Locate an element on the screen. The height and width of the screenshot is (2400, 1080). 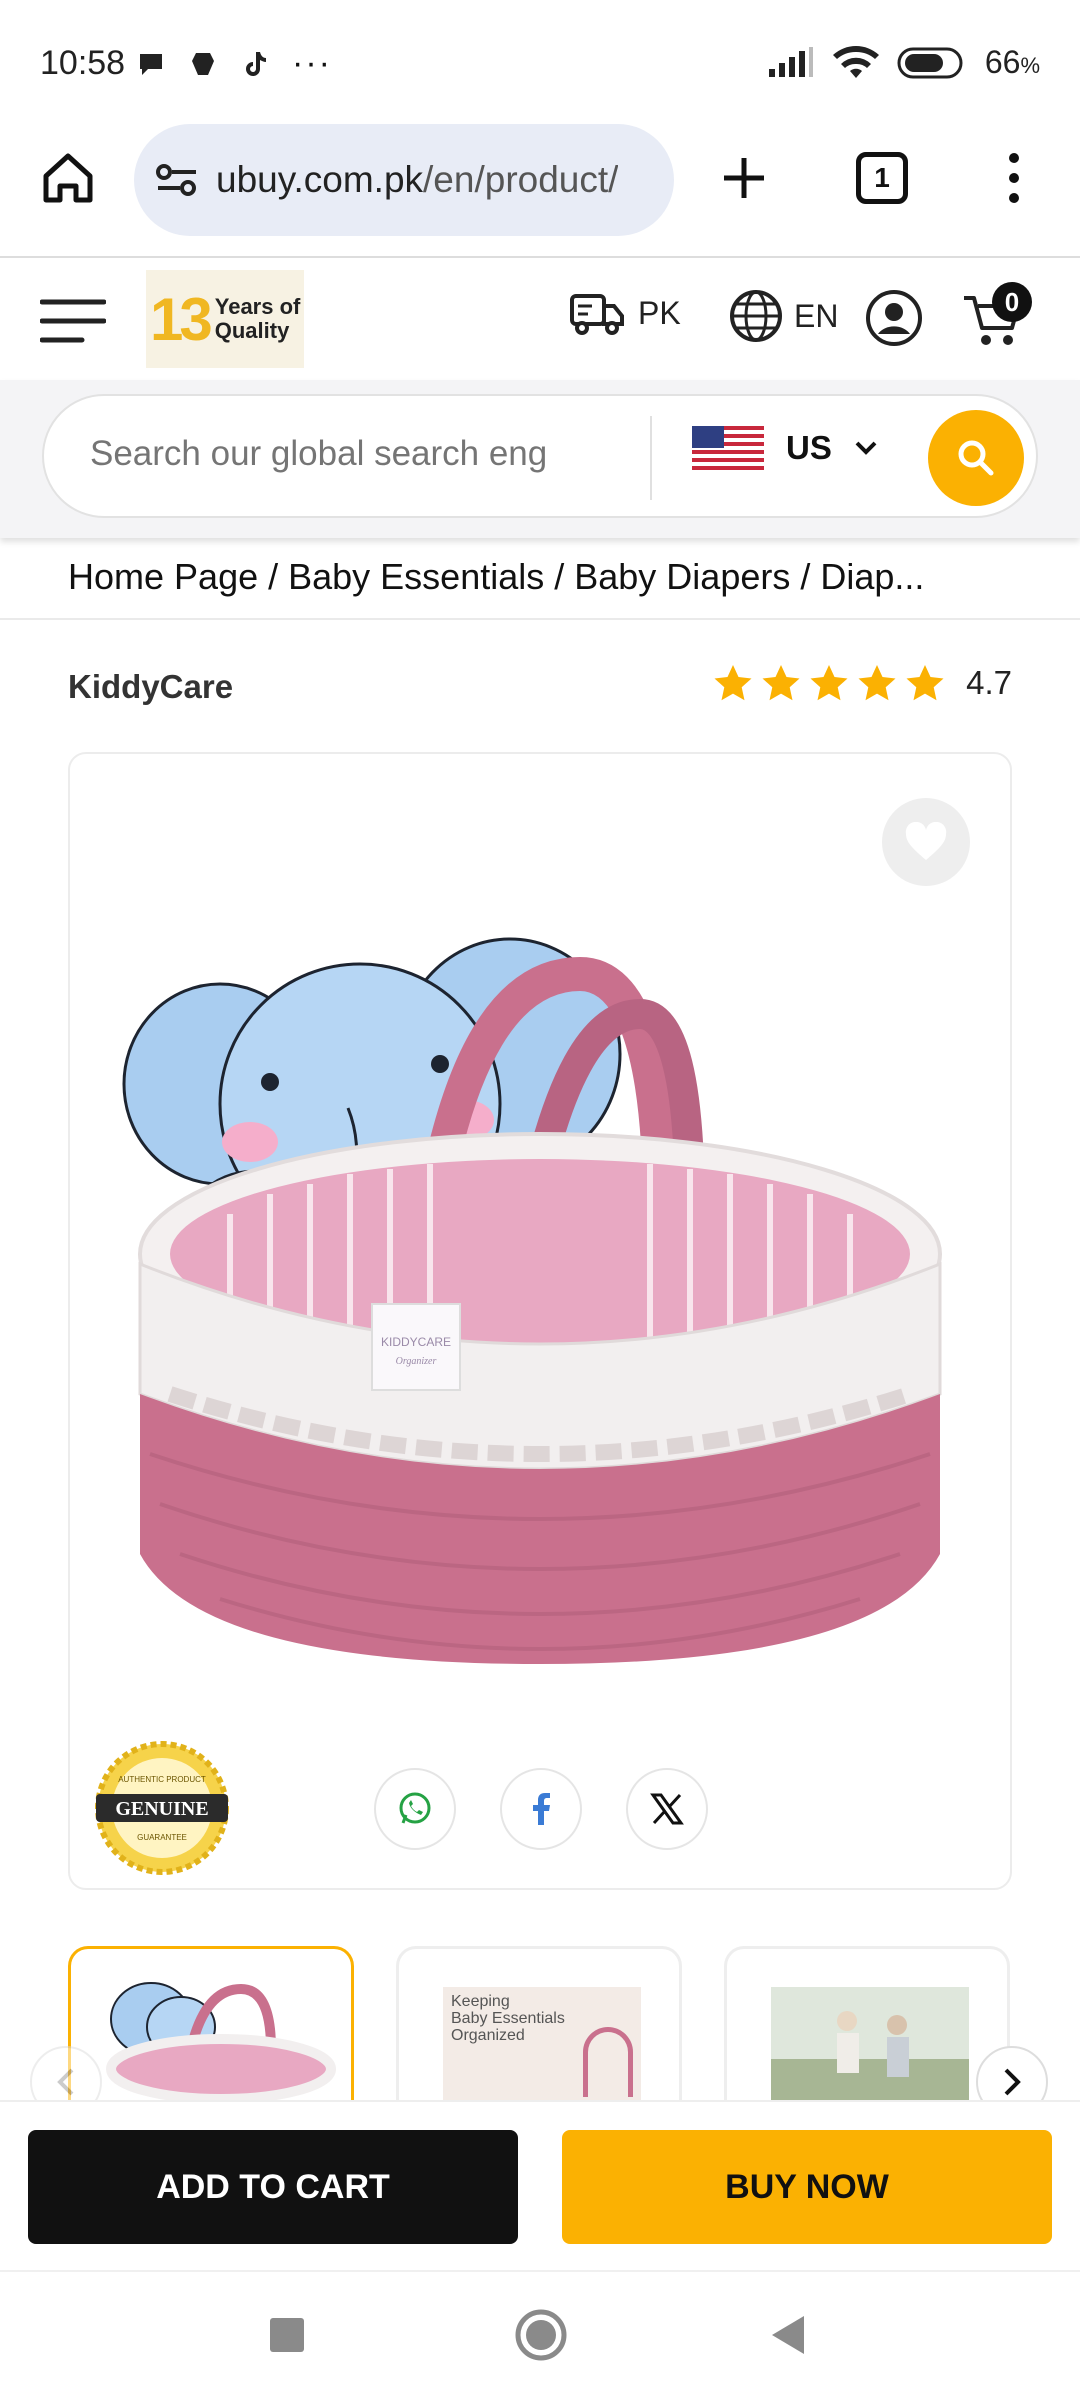
search-box: US is located at coordinates (540, 456).